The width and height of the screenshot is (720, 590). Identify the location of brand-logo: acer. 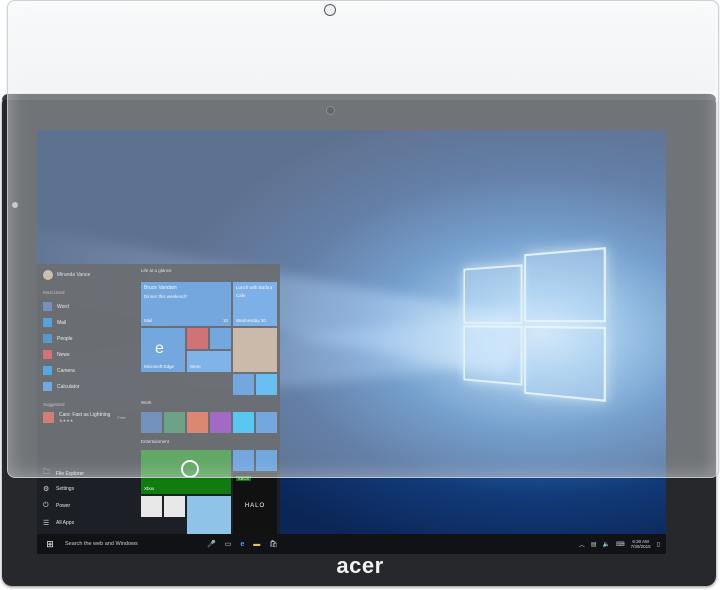
(360, 565).